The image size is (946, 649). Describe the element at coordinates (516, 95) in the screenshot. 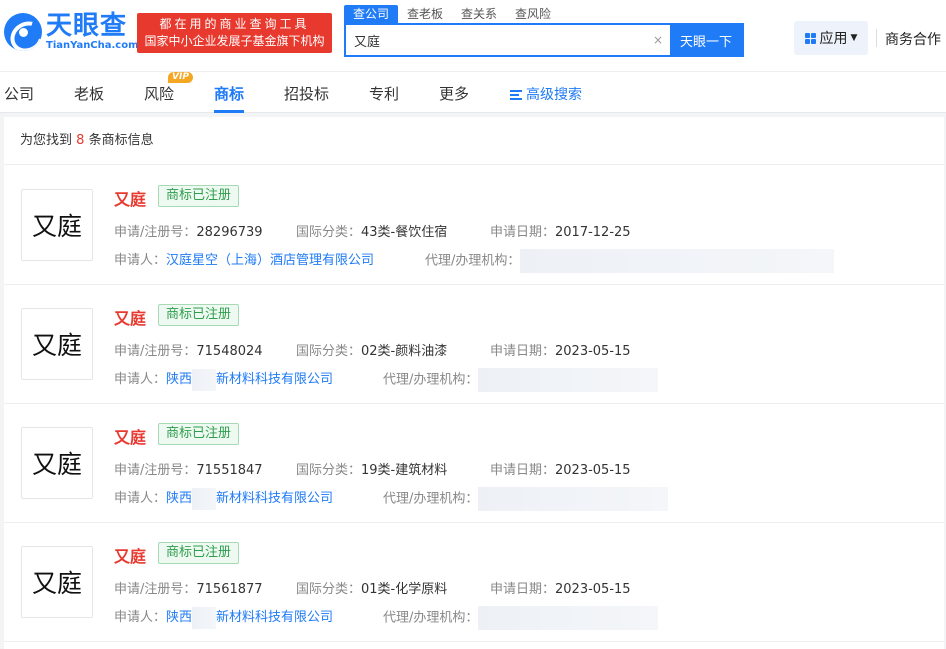

I see `filter-list-icon` at that location.